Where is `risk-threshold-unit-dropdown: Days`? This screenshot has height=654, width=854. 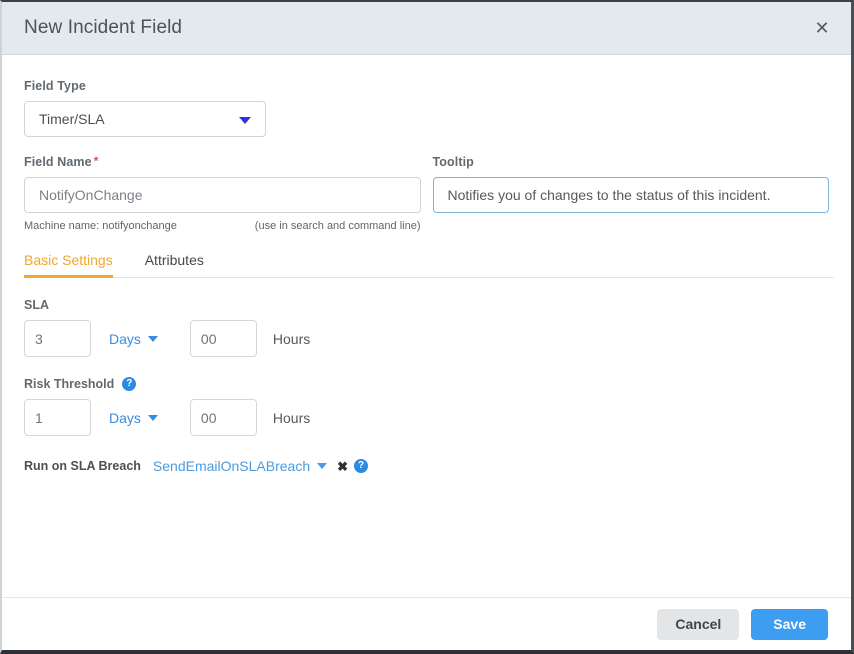 risk-threshold-unit-dropdown: Days is located at coordinates (133, 418).